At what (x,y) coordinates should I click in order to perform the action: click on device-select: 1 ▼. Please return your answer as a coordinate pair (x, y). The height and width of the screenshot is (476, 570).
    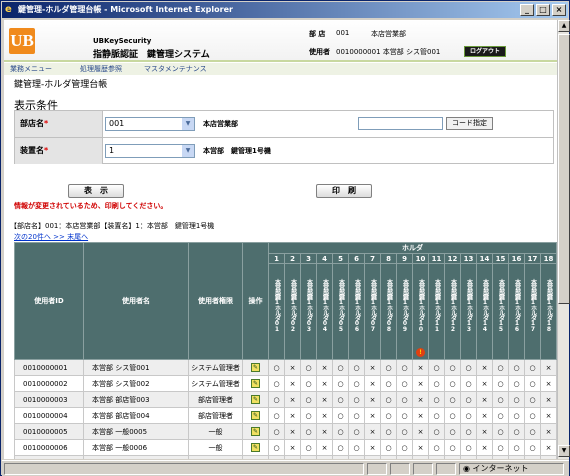
    Looking at the image, I should click on (150, 151).